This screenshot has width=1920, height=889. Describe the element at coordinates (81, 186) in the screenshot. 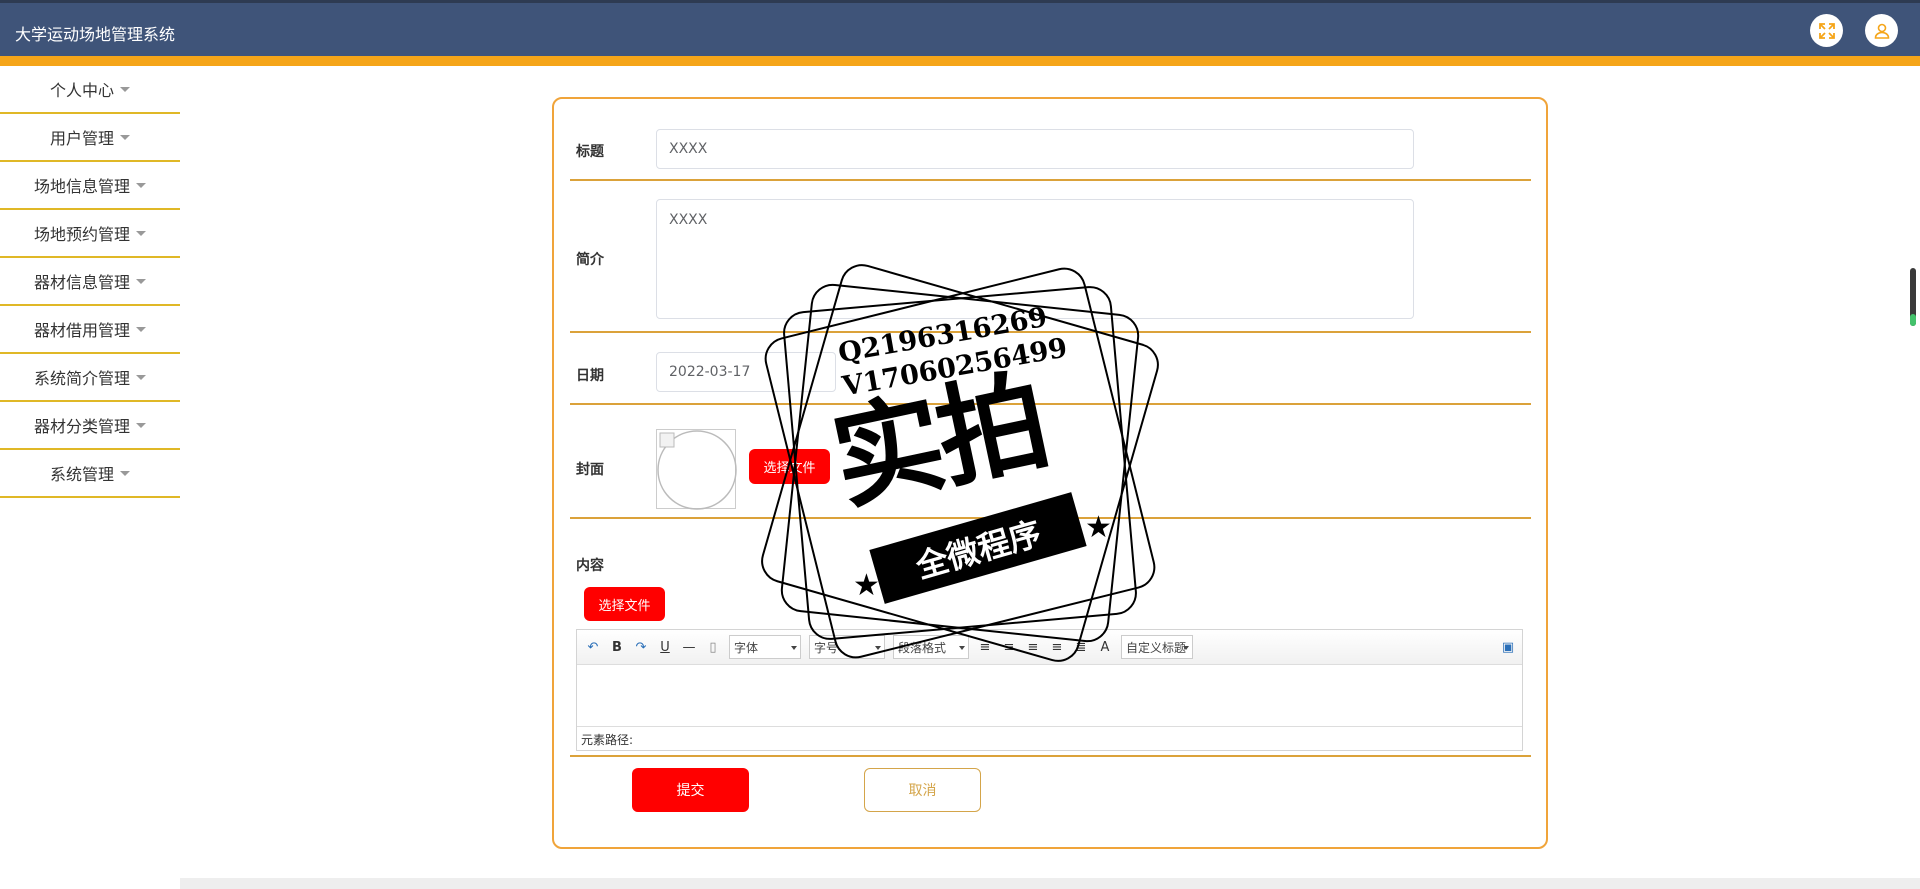

I see `sidebar-item-label: 场地信息管理` at that location.